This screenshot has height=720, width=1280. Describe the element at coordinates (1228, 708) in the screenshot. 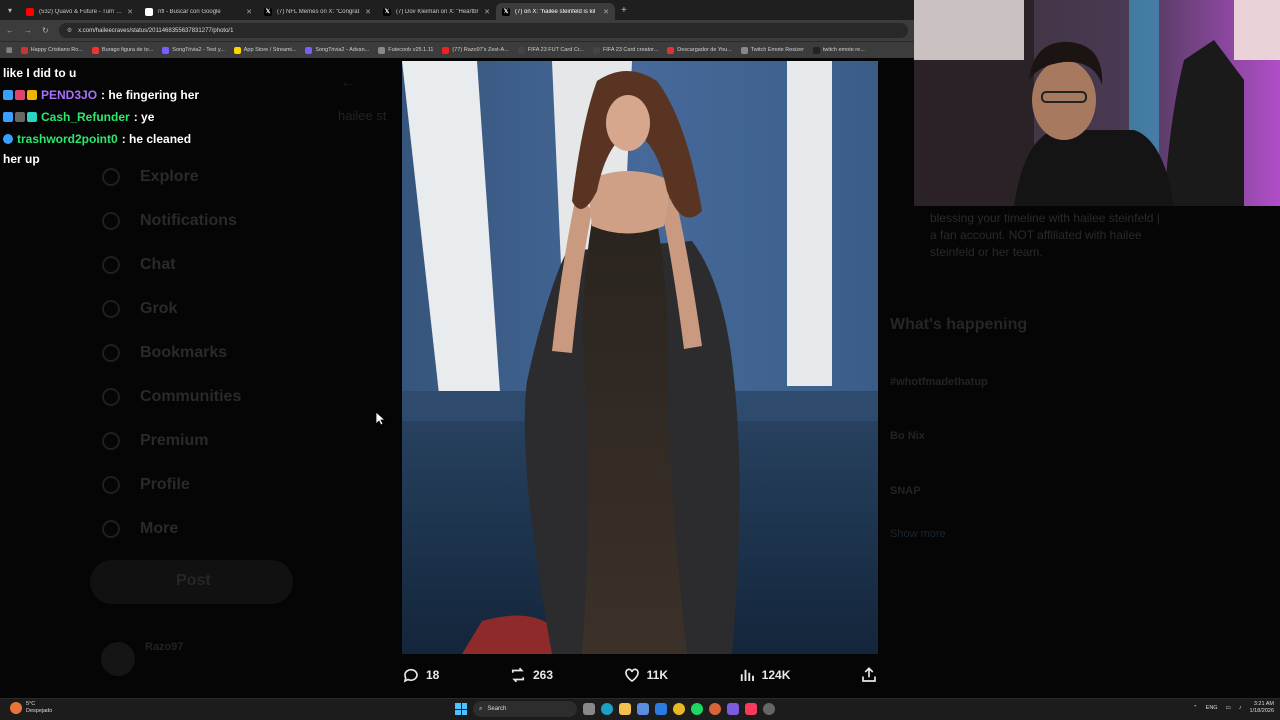

I see `network-icon: ▭` at that location.